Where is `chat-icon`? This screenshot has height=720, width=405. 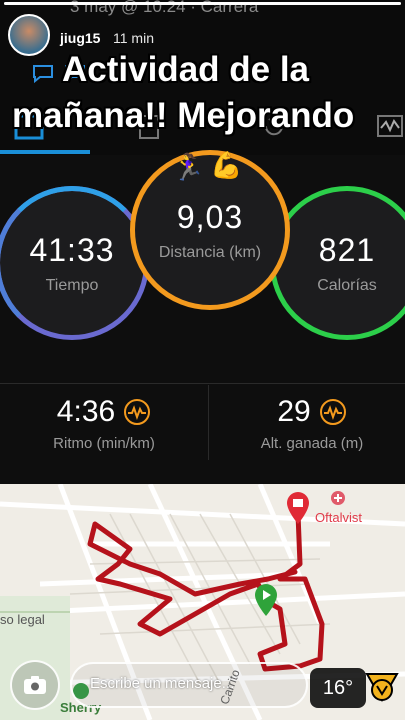
chat-icon is located at coordinates (43, 73).